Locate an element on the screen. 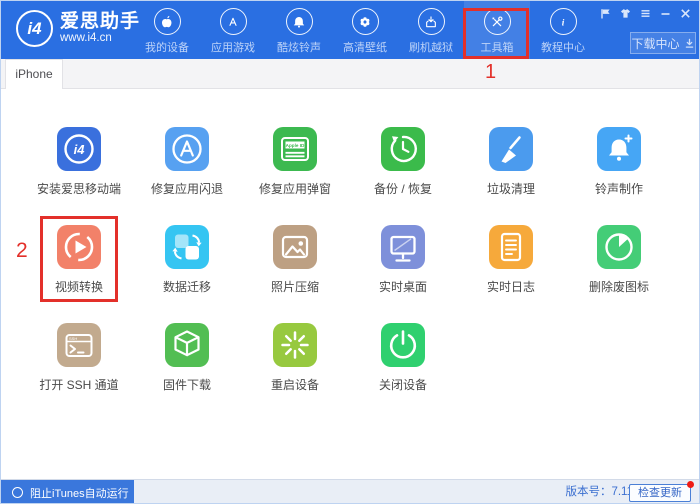 Image resolution: width=700 pixels, height=504 pixels. block-itunes-button: 阻止iTunes自动运行 is located at coordinates (67, 491).